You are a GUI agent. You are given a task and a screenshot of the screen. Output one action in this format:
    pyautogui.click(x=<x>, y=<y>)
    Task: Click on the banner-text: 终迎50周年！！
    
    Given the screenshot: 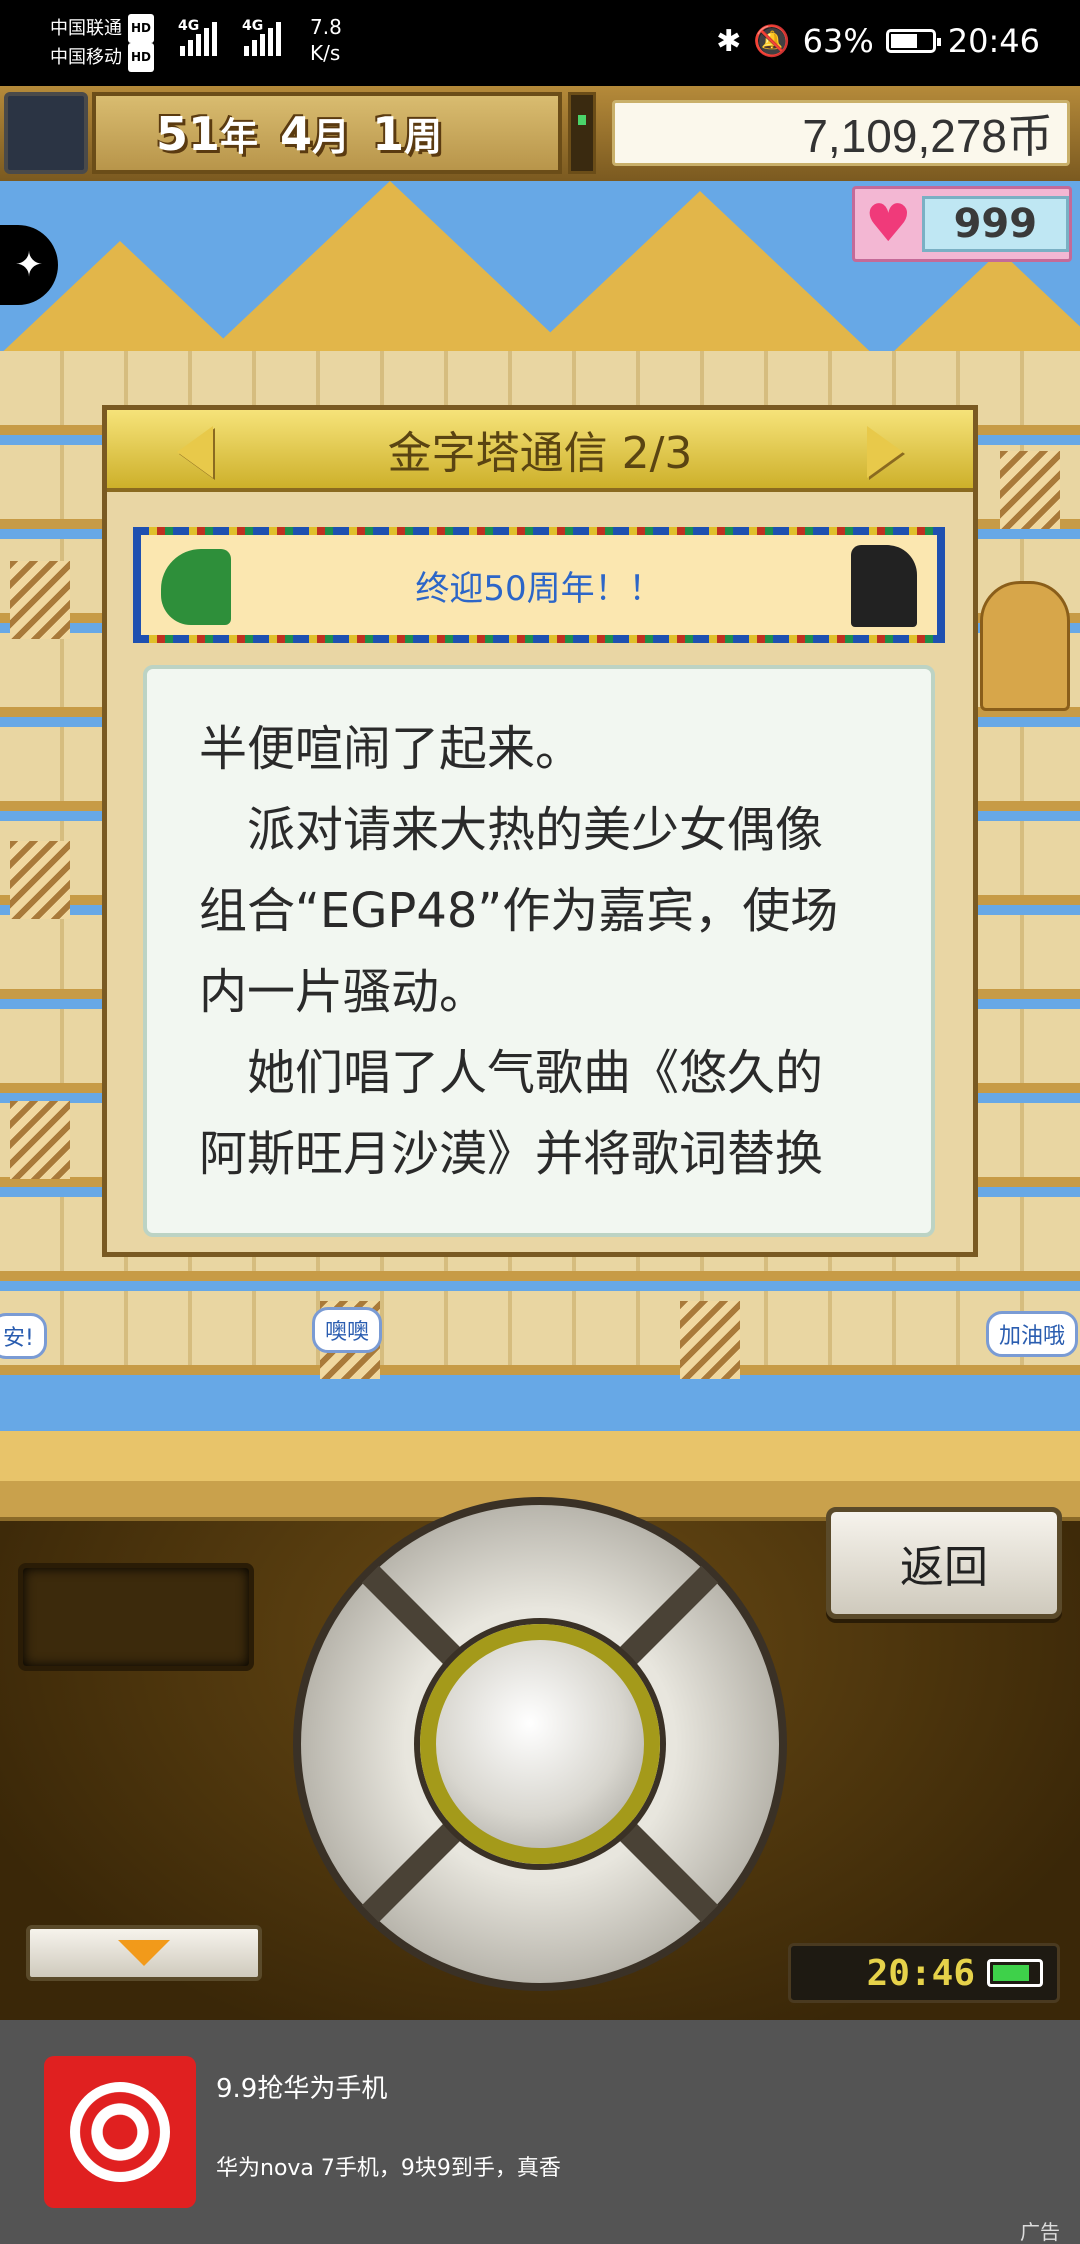 What is the action you would take?
    pyautogui.click(x=539, y=588)
    